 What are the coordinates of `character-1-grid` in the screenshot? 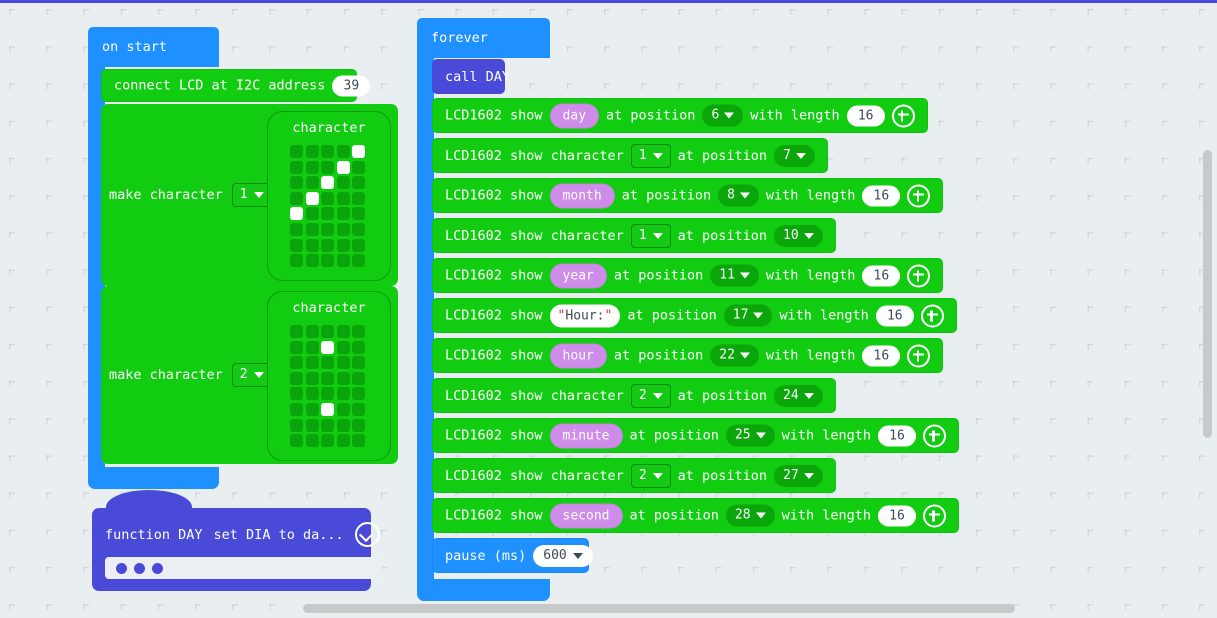 It's located at (328, 206).